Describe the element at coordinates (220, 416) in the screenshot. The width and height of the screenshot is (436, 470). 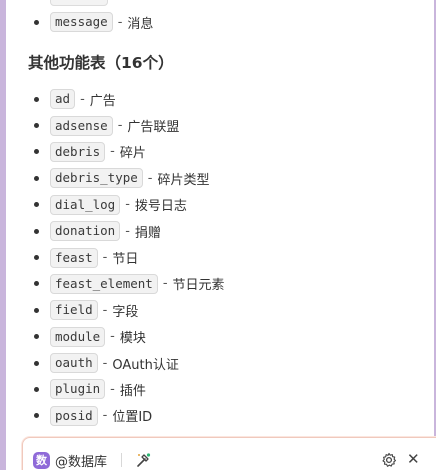
I see `list-item: posid - 位置ID` at that location.